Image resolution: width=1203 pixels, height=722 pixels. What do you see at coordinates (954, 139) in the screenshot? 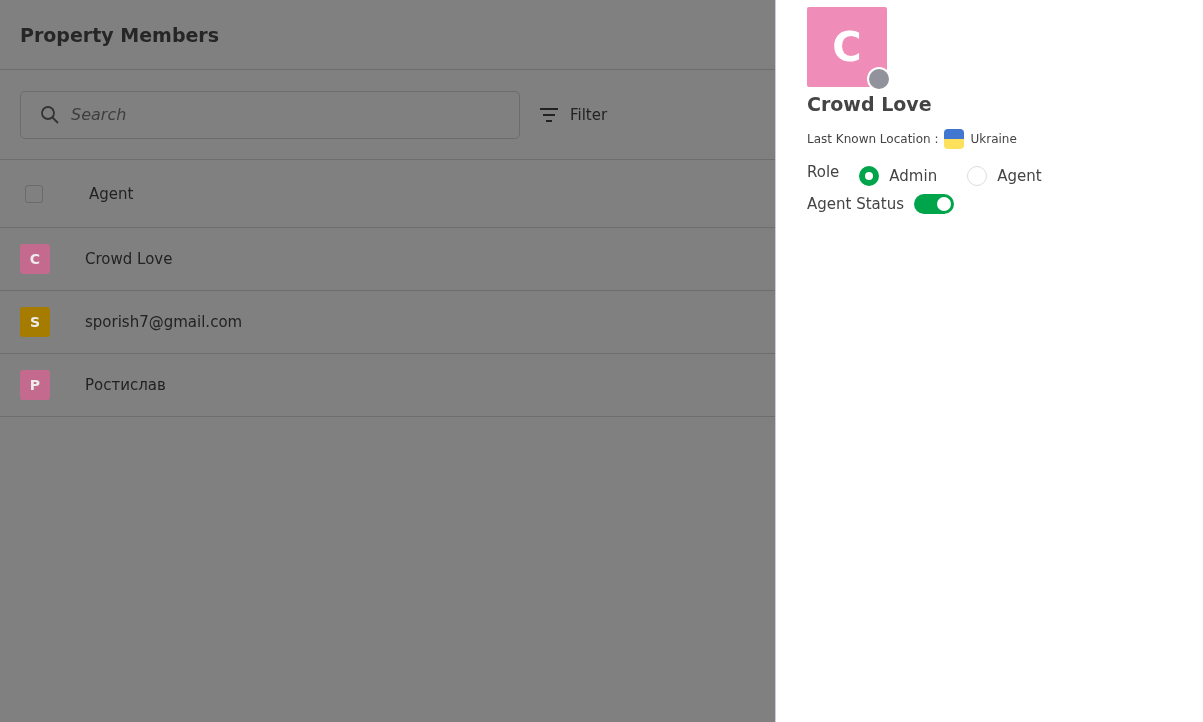
I see `flag-icon` at bounding box center [954, 139].